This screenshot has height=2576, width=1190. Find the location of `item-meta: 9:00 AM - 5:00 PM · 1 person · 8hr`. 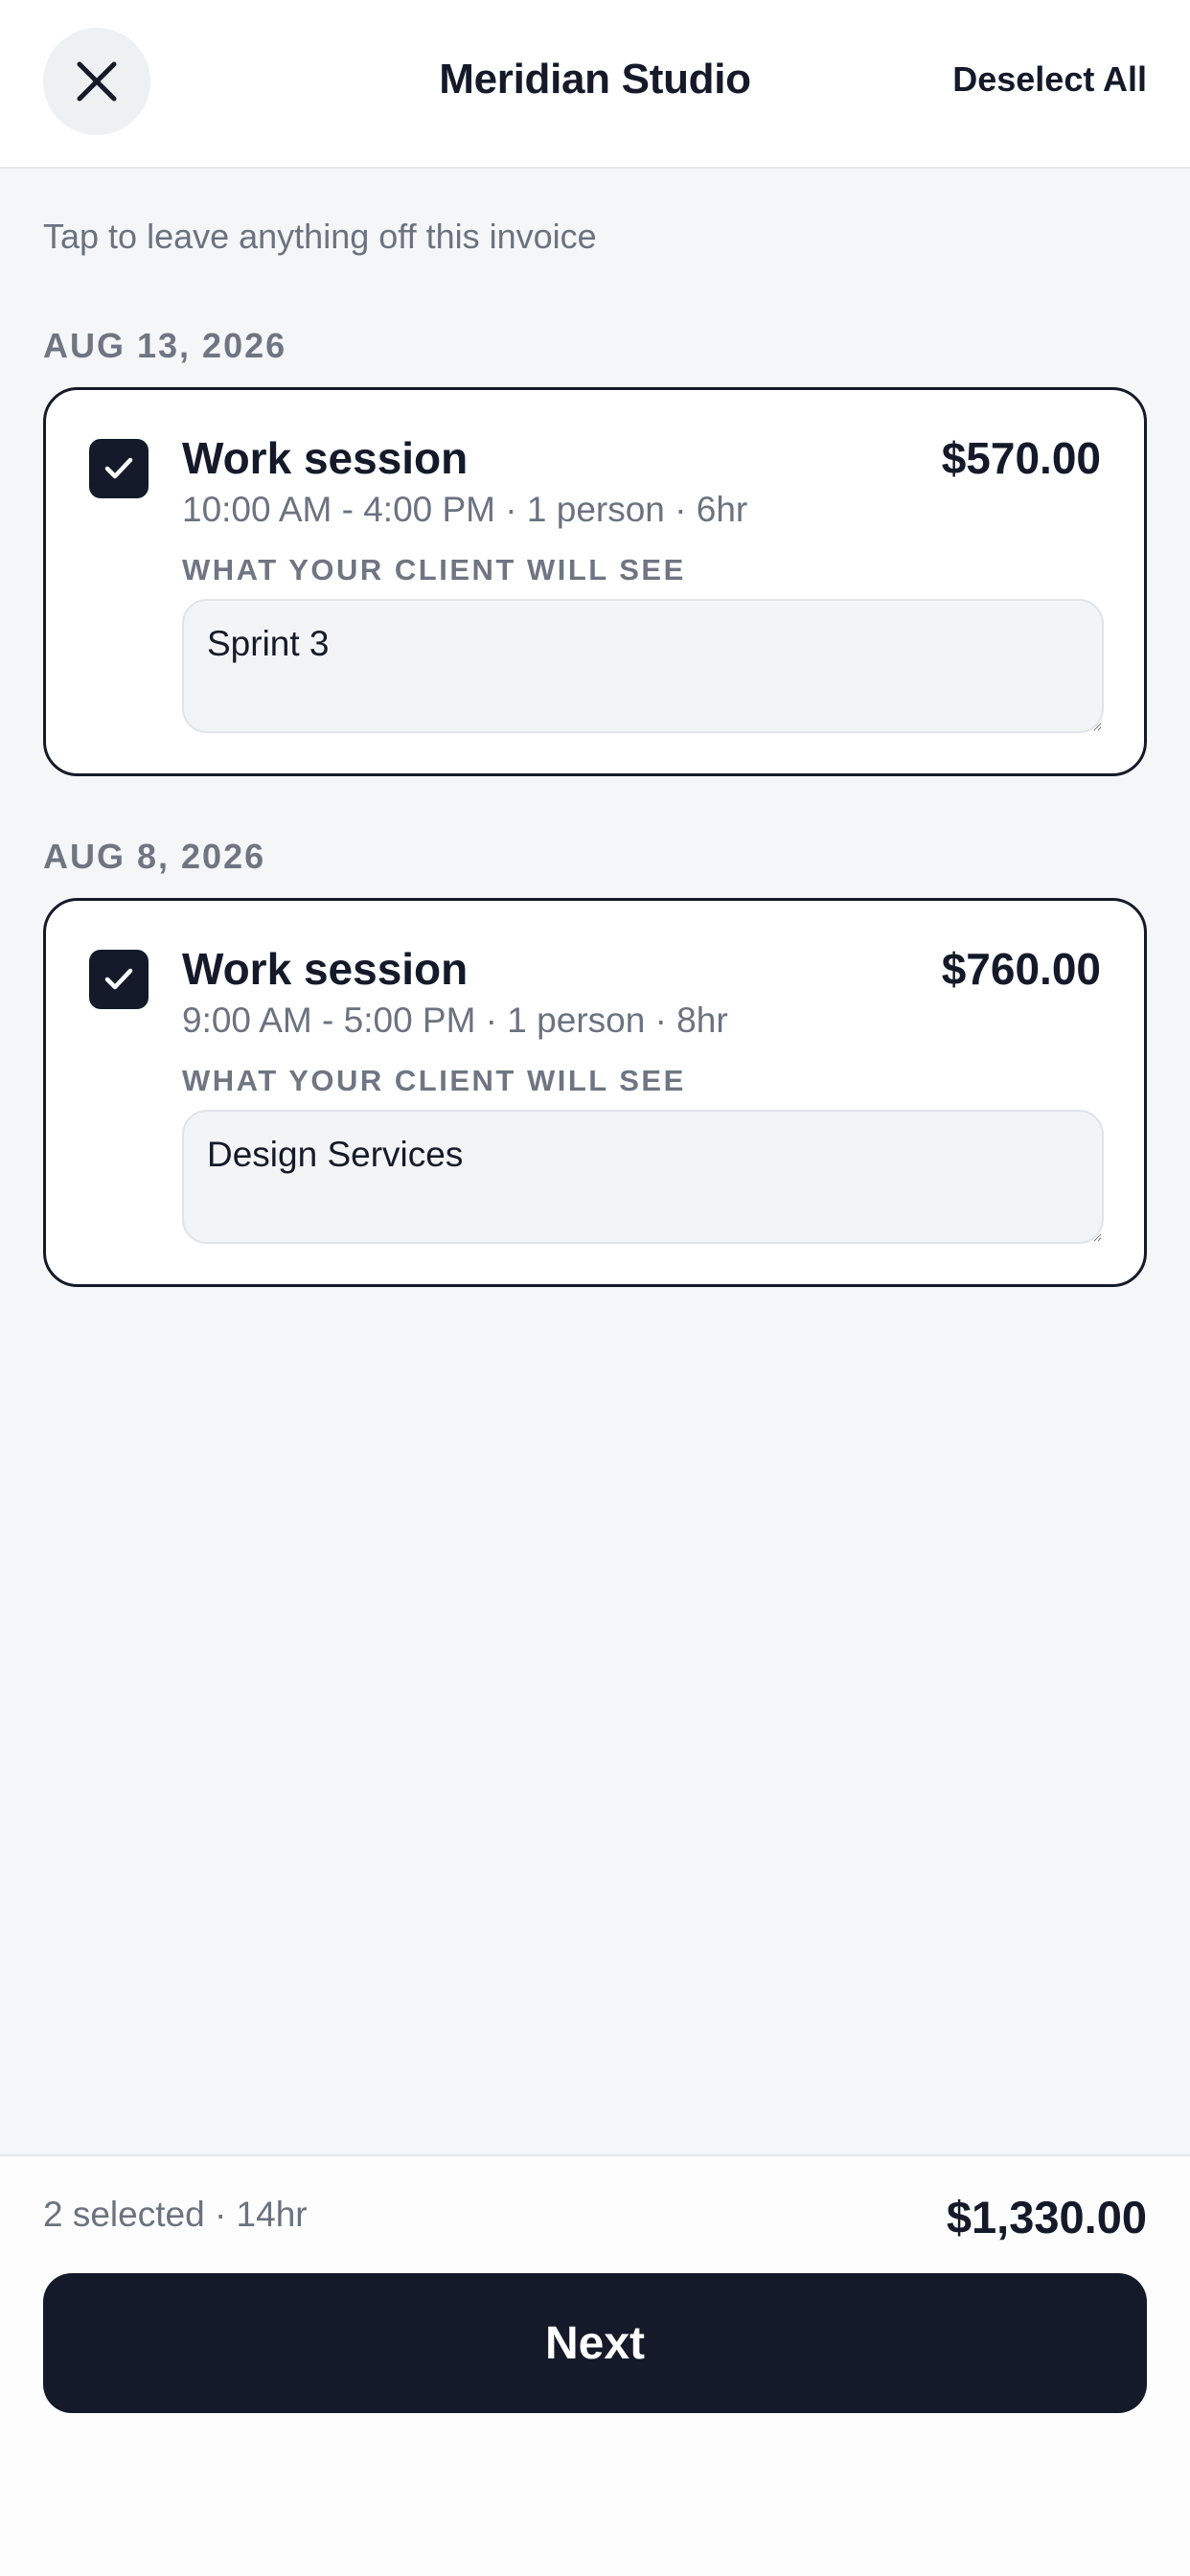

item-meta: 9:00 AM - 5:00 PM · 1 person · 8hr is located at coordinates (455, 1020).